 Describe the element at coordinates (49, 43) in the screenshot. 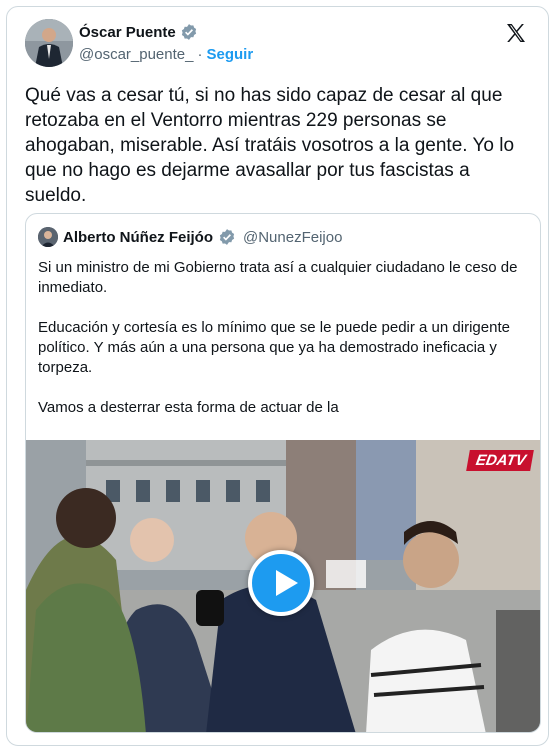

I see `author-avatar` at that location.